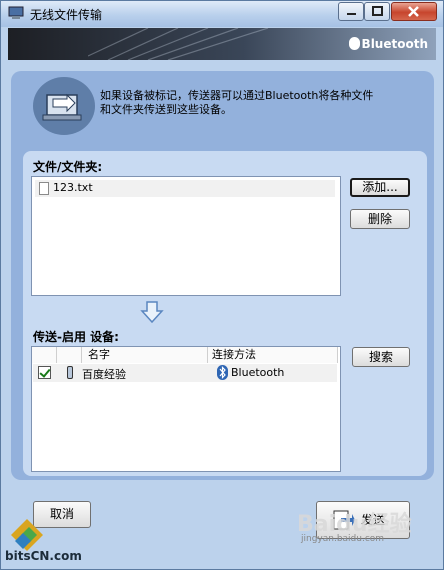 The height and width of the screenshot is (570, 444). Describe the element at coordinates (186, 236) in the screenshot. I see `file-list: 123.txt` at that location.